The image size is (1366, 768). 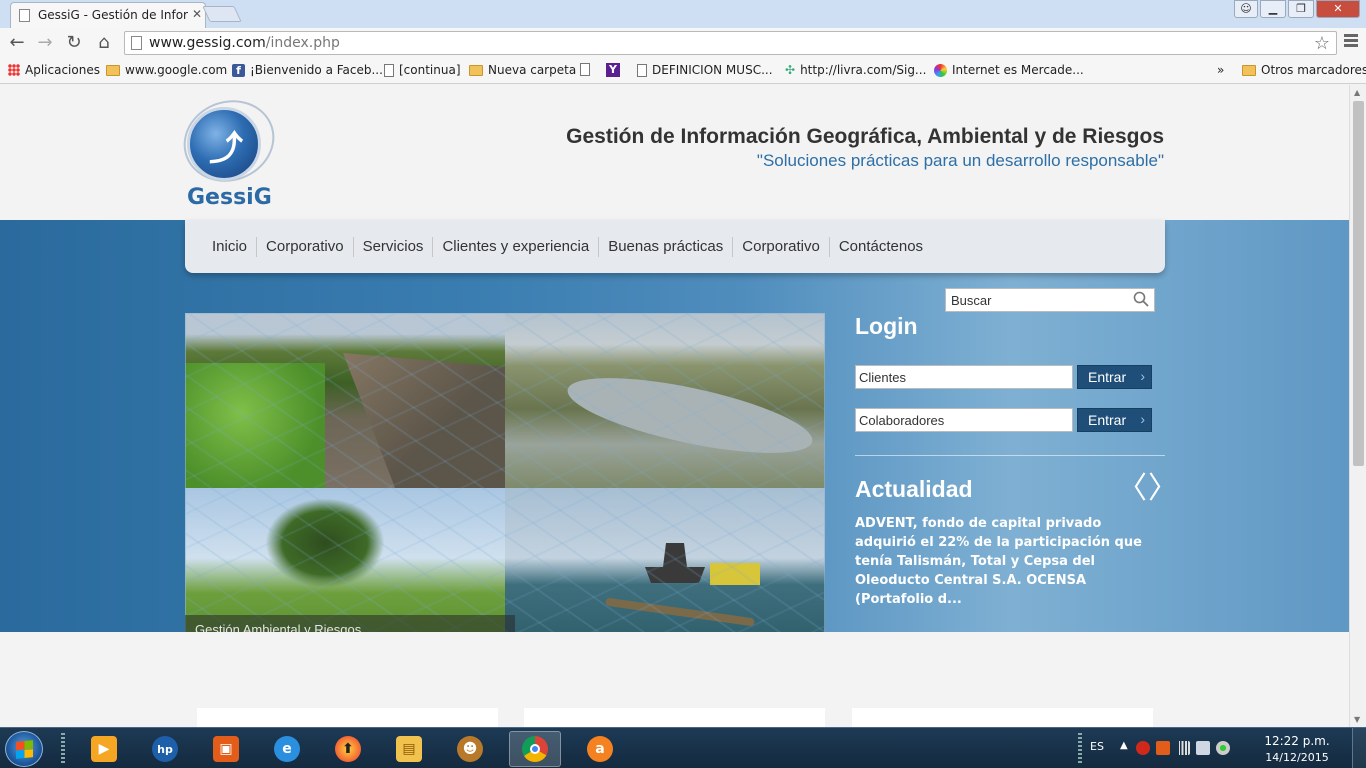 I want to click on collaborators-input, so click(x=964, y=420).